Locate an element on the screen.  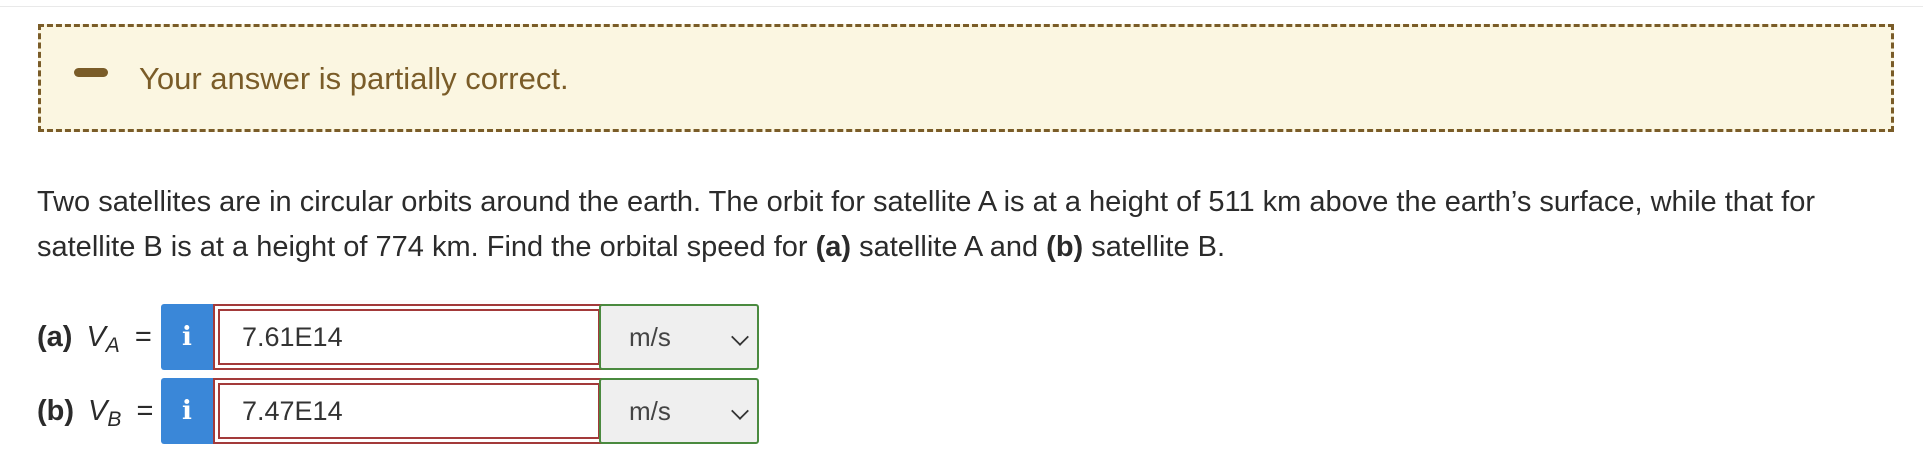
part-label: (a) is located at coordinates (55, 337).